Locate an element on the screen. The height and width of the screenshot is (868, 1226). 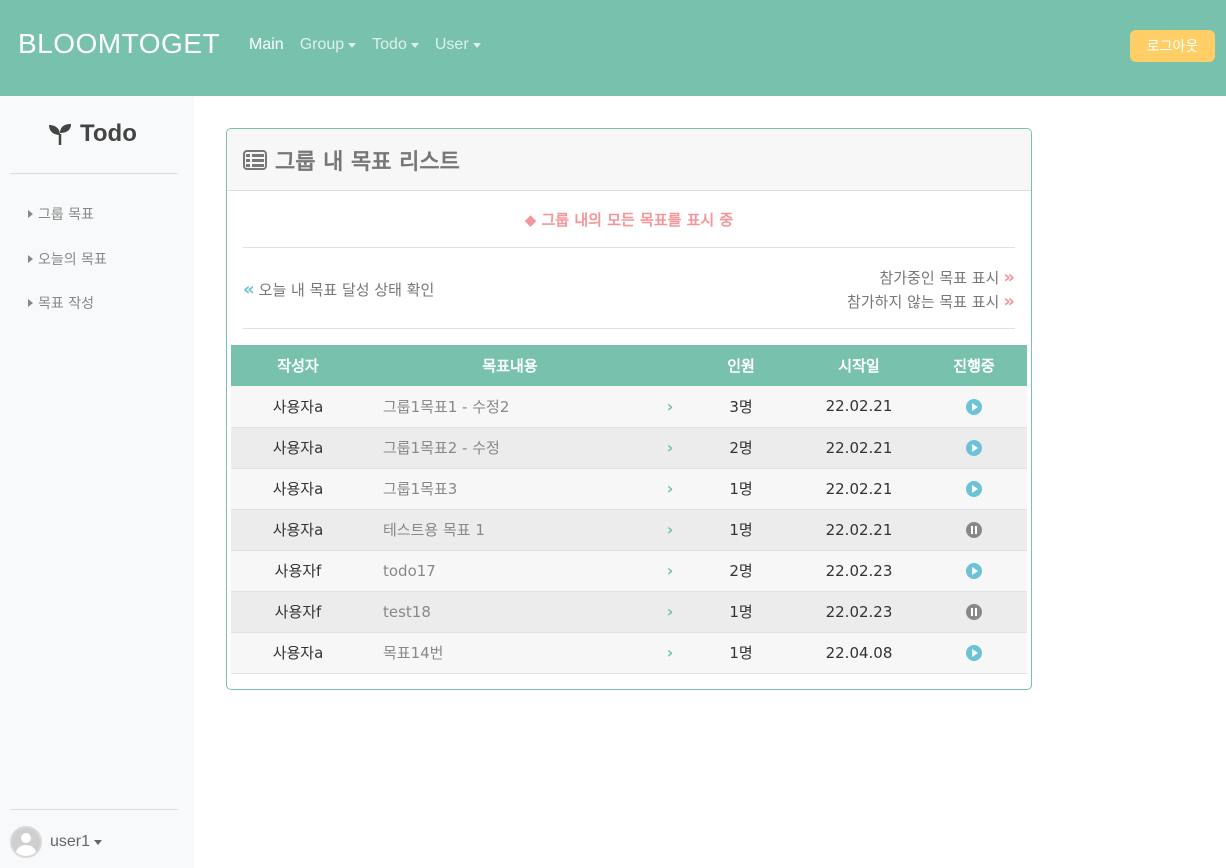
goal-content-cell: todo17 is located at coordinates (510, 571).